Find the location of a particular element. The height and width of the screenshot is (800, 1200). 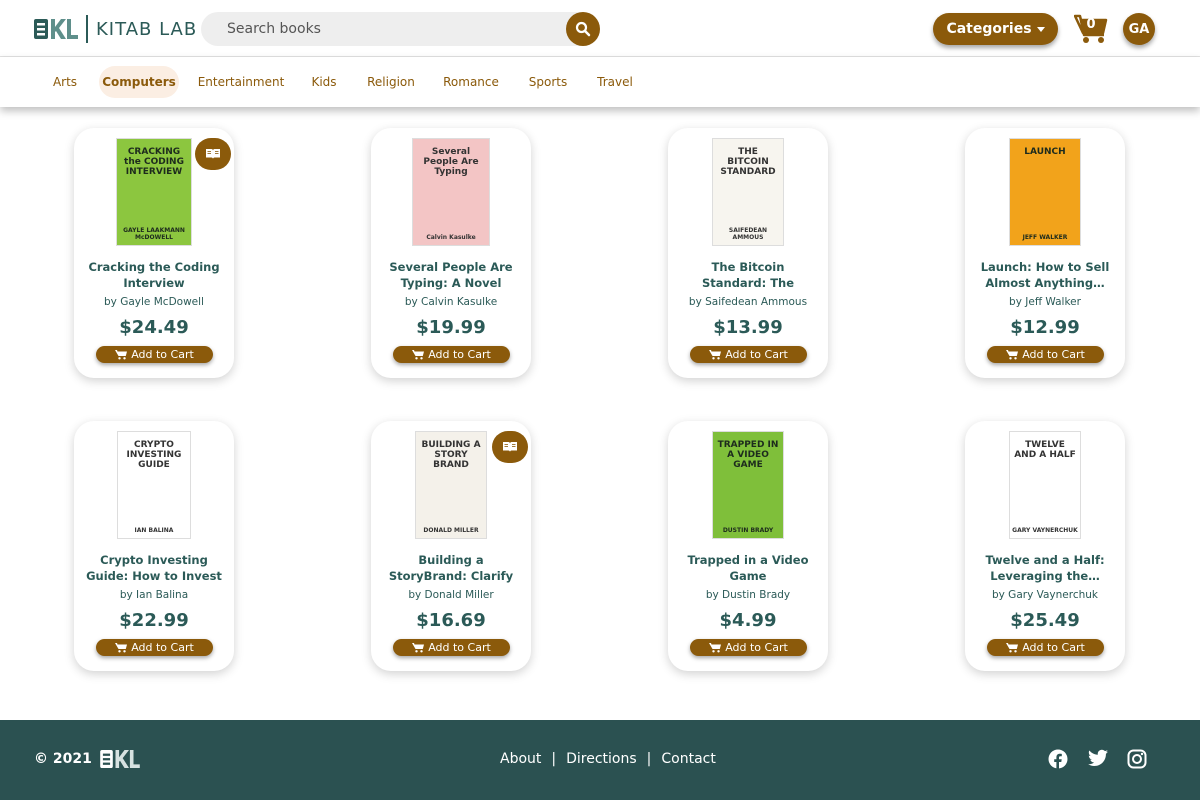

book-price: $24.49 is located at coordinates (154, 327).